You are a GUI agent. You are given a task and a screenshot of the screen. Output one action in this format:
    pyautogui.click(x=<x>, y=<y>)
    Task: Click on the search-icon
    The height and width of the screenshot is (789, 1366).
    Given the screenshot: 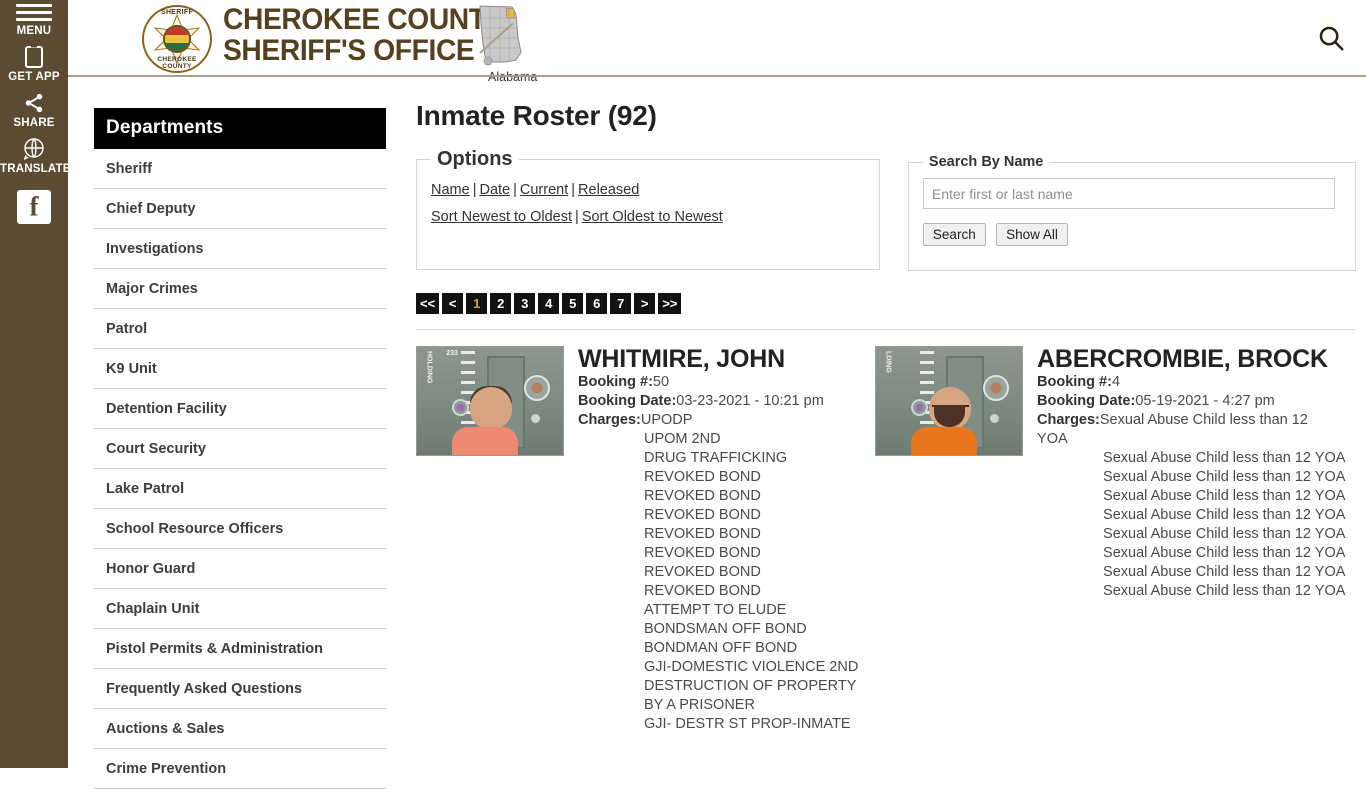 What is the action you would take?
    pyautogui.click(x=1331, y=38)
    